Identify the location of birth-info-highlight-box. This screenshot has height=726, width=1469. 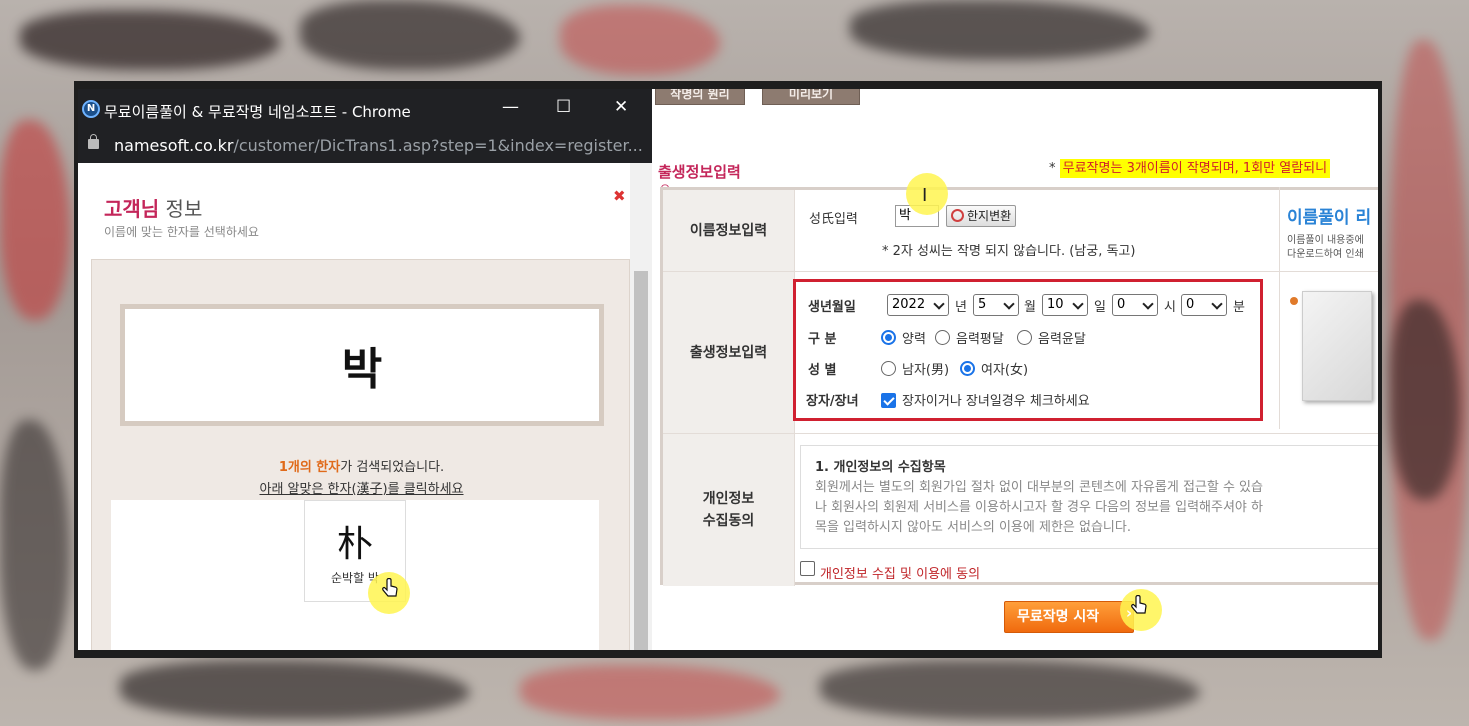
(1028, 350).